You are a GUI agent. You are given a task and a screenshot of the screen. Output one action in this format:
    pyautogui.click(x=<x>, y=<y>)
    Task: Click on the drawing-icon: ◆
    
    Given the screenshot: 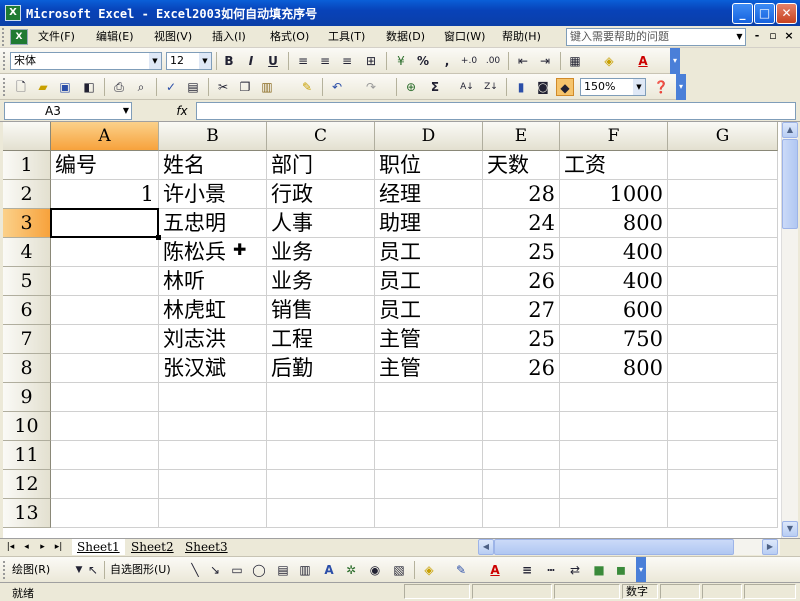 What is the action you would take?
    pyautogui.click(x=565, y=87)
    